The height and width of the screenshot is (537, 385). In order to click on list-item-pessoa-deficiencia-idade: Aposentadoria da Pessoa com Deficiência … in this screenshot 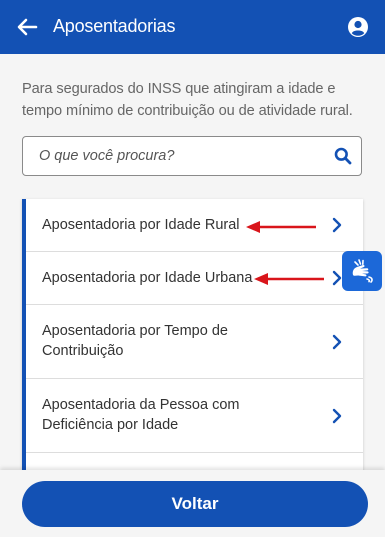, I will do `click(194, 416)`.